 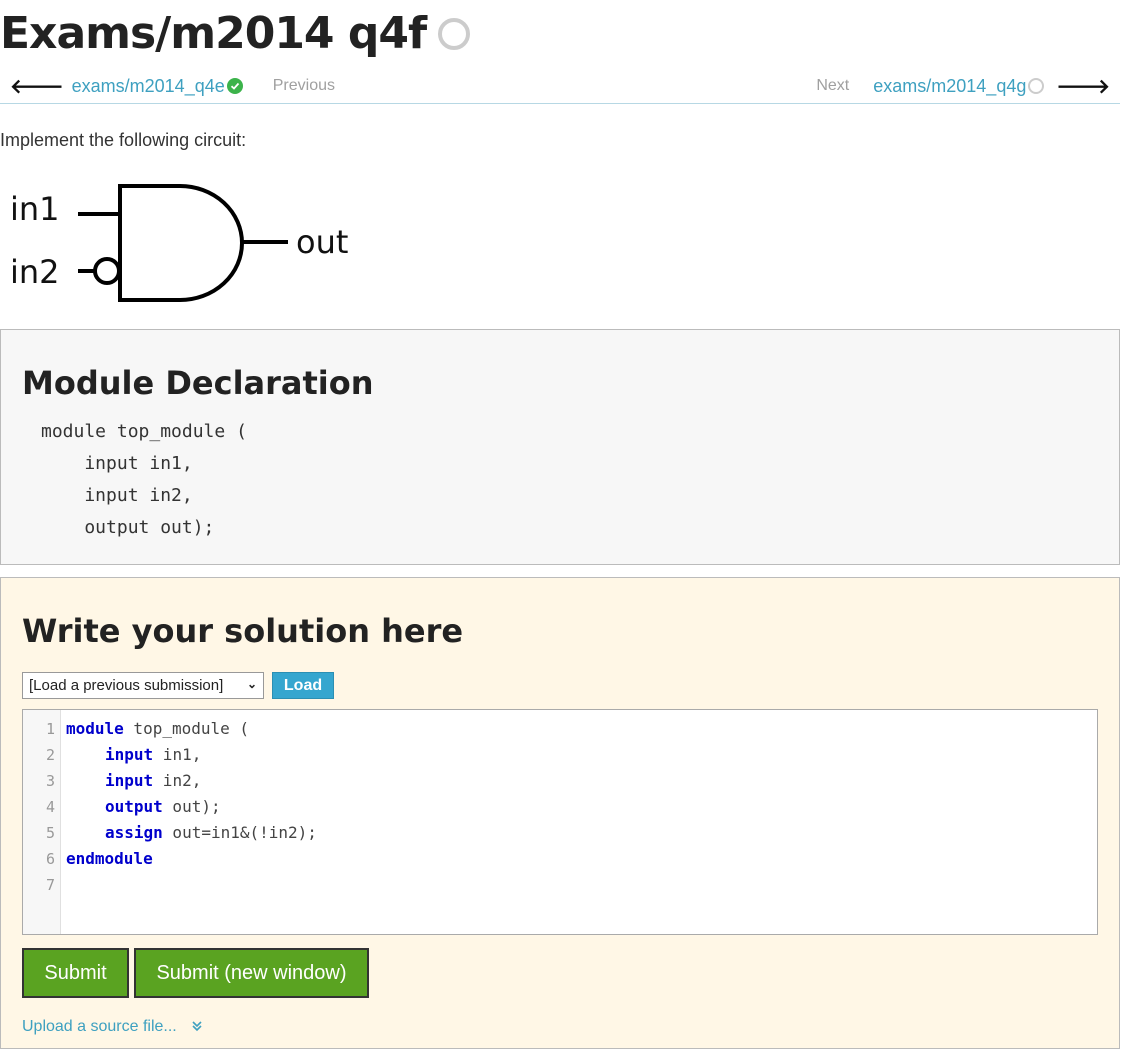 I want to click on line-number: 5, so click(x=50, y=833).